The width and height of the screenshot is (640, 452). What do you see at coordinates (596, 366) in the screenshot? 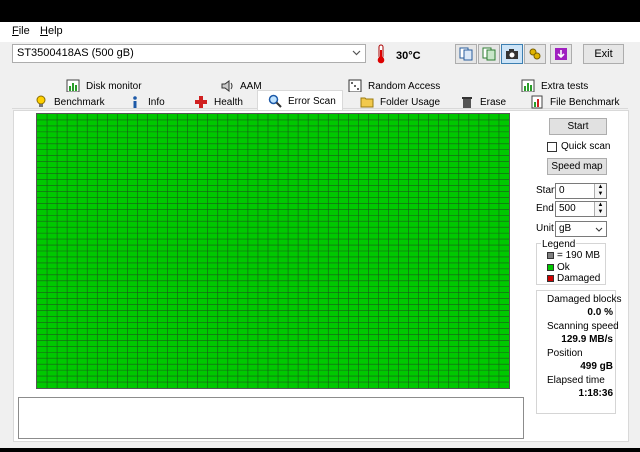
I see `position-value: 499 gB` at bounding box center [596, 366].